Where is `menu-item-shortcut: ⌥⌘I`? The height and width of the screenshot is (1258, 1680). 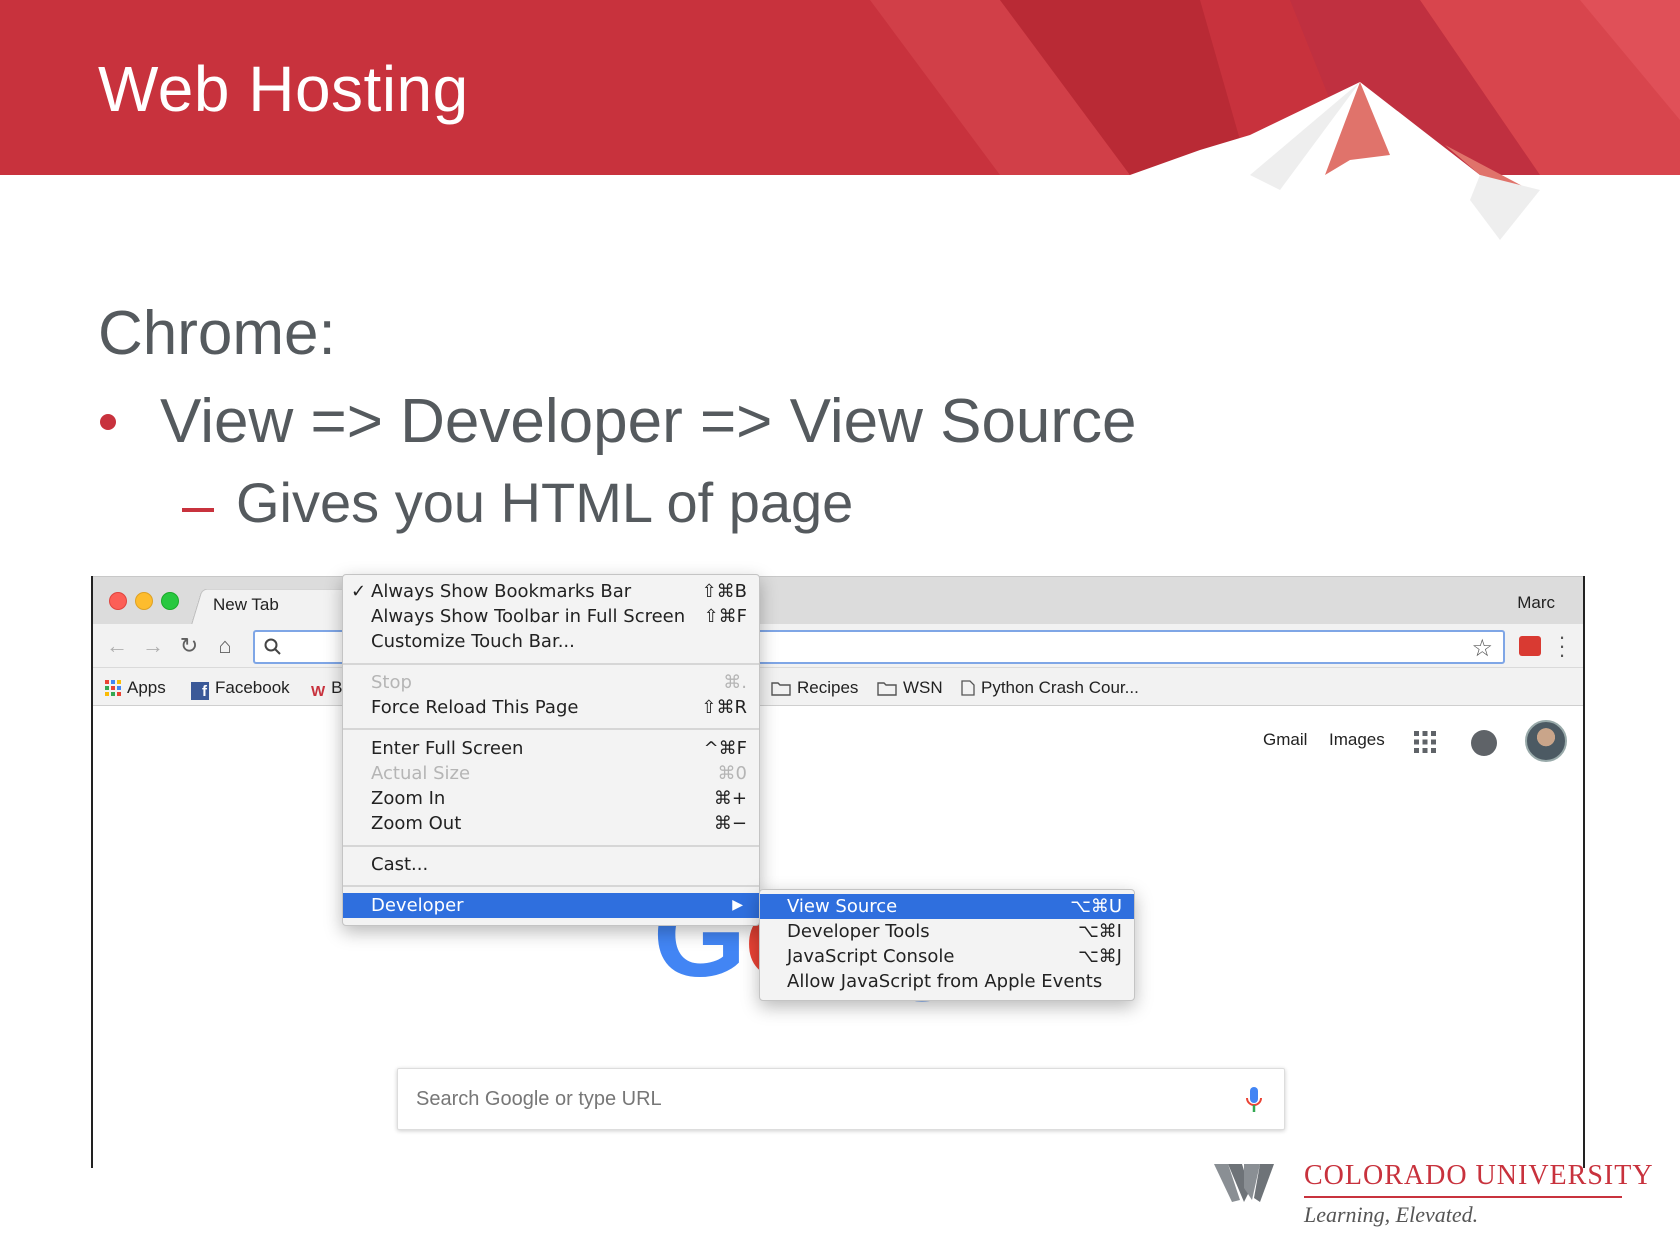
menu-item-shortcut: ⌥⌘I is located at coordinates (1099, 931).